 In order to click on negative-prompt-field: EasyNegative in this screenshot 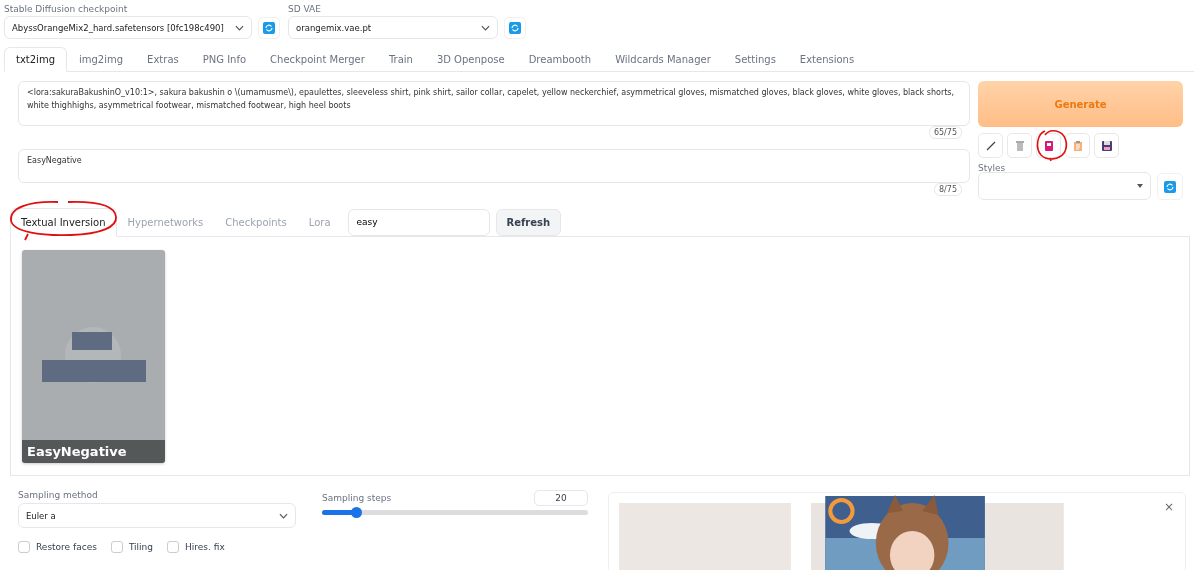, I will do `click(494, 166)`.